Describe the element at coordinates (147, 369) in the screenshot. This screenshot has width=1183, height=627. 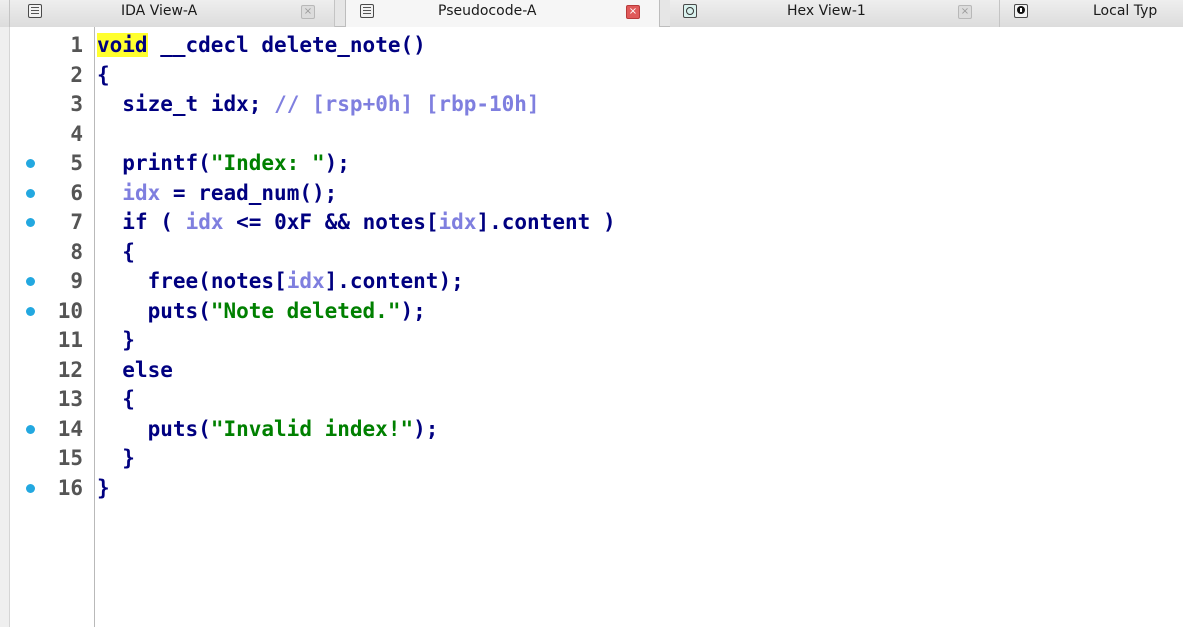
I see `keyword: else` at that location.